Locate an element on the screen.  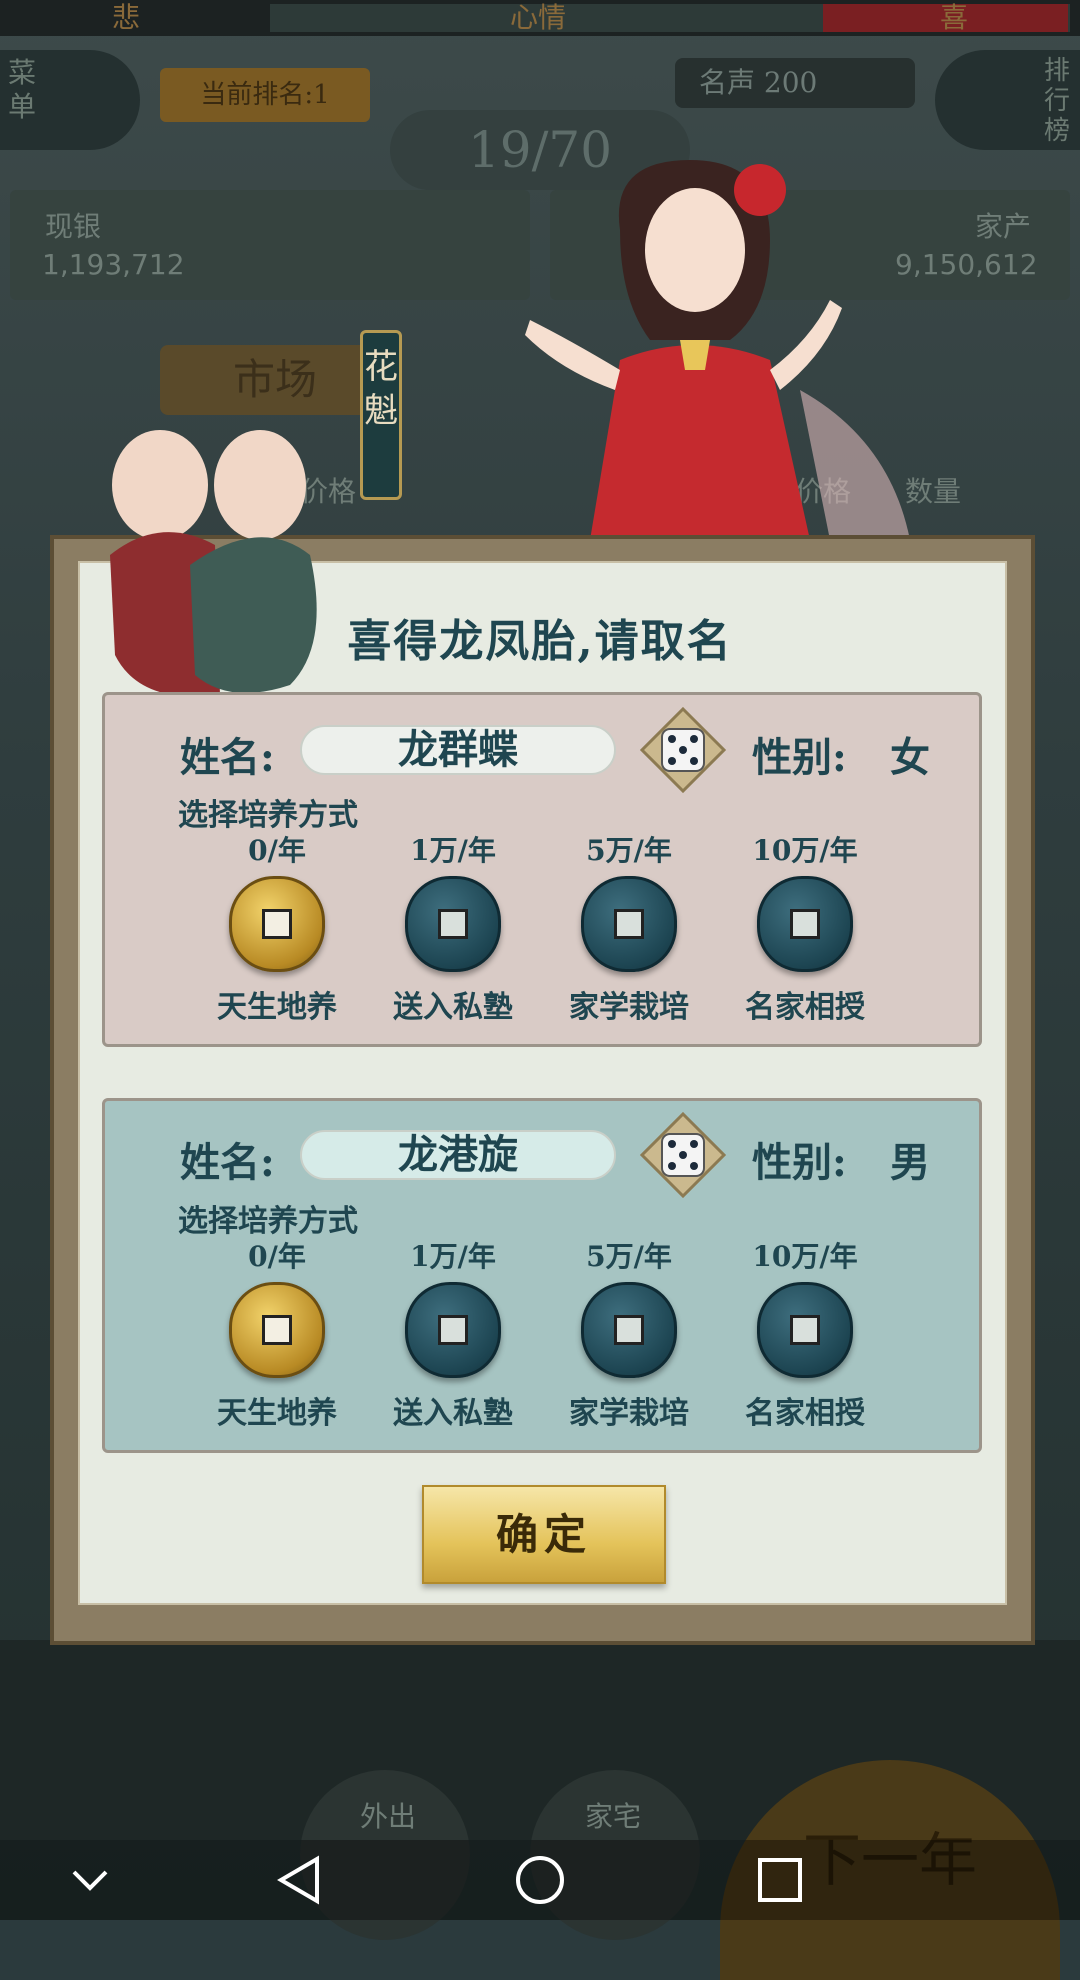
random-name-button-female is located at coordinates (683, 750).